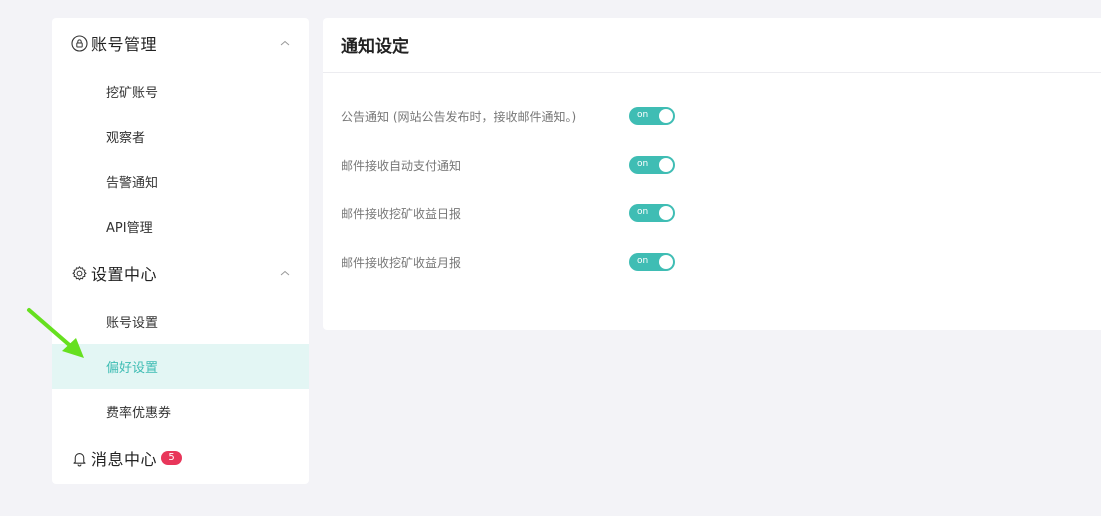 This screenshot has width=1101, height=516. I want to click on bell-icon, so click(79, 458).